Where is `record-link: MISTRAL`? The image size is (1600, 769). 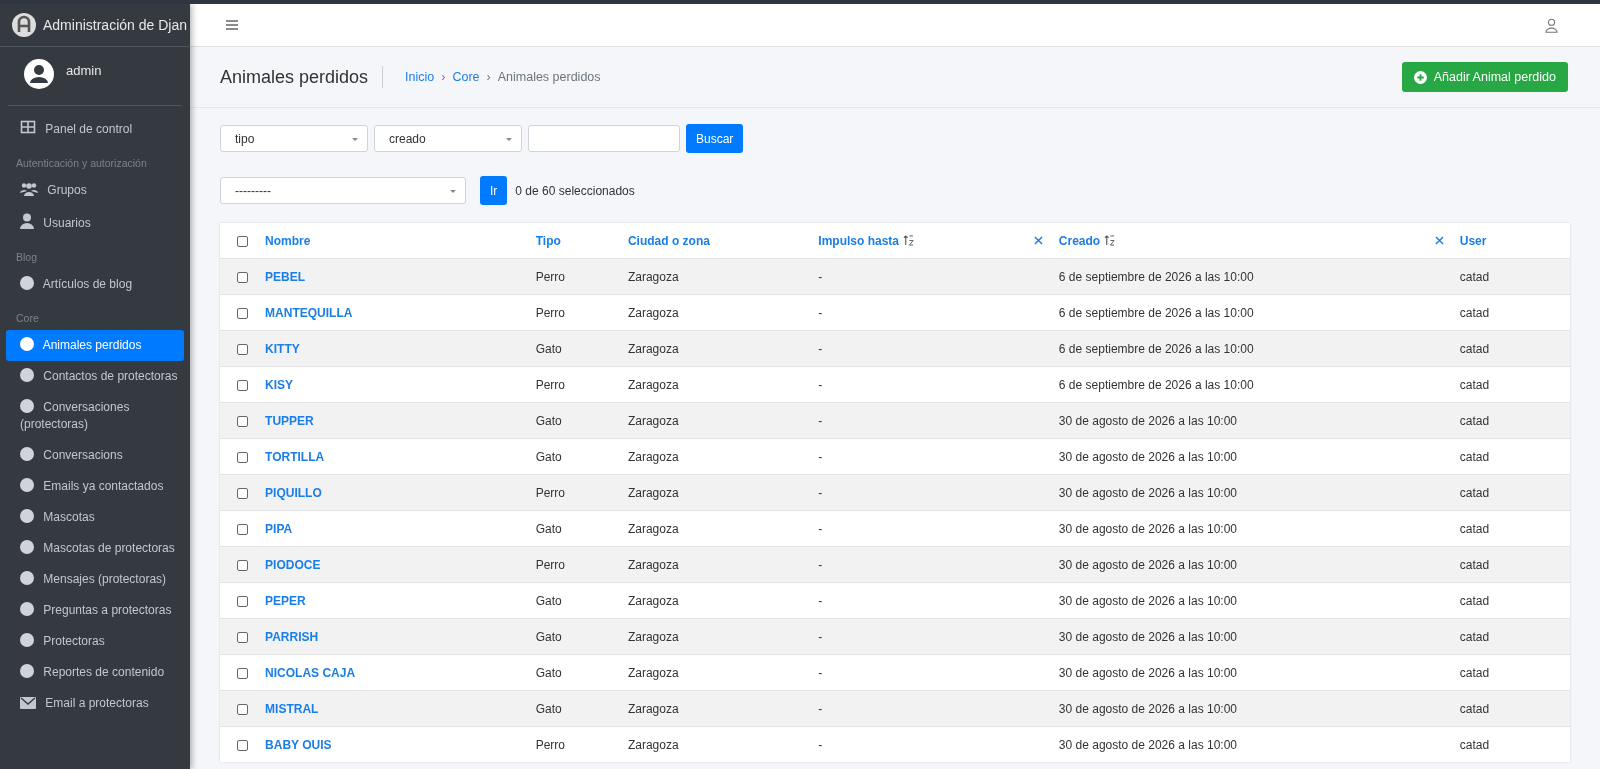 record-link: MISTRAL is located at coordinates (292, 708).